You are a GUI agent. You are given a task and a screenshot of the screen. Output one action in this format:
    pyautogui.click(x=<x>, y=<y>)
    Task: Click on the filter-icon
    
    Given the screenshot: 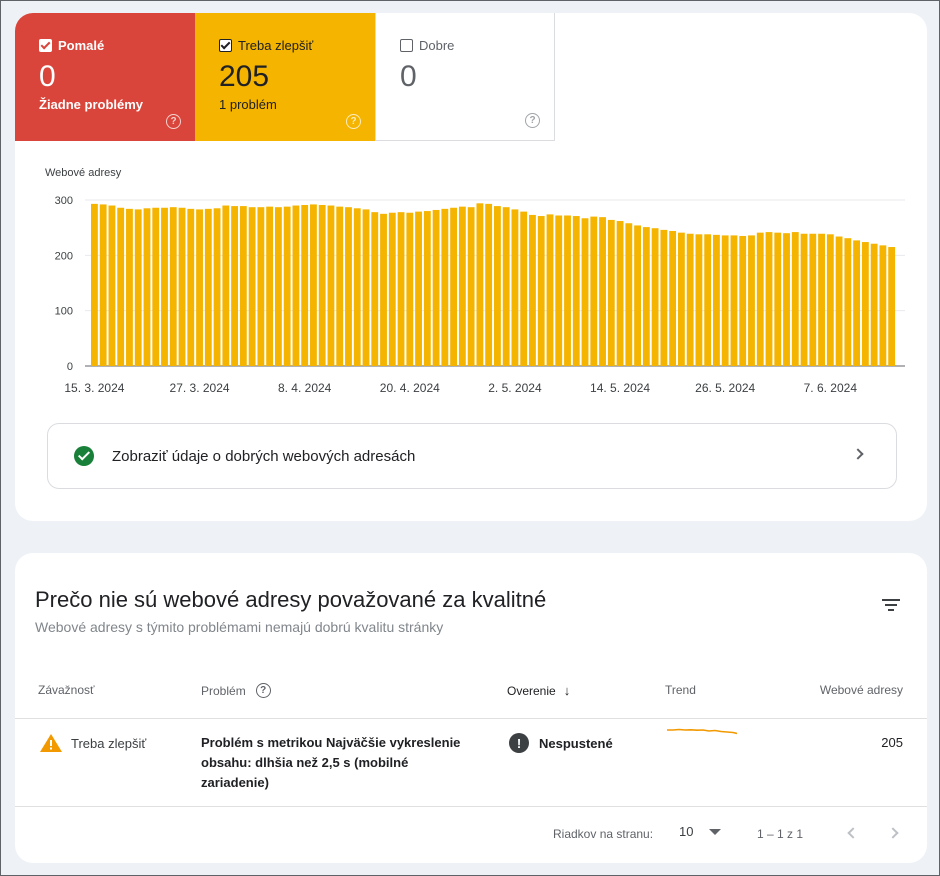 What is the action you would take?
    pyautogui.click(x=891, y=606)
    